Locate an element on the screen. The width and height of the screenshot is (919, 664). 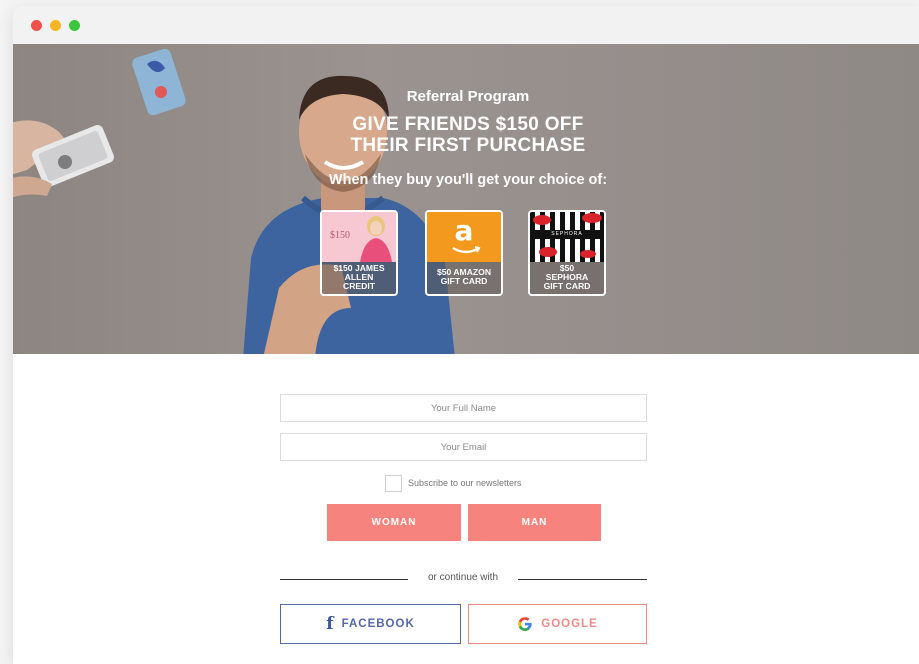
hero-subtitle: When they buy you'll get your choice of: is located at coordinates (468, 180).